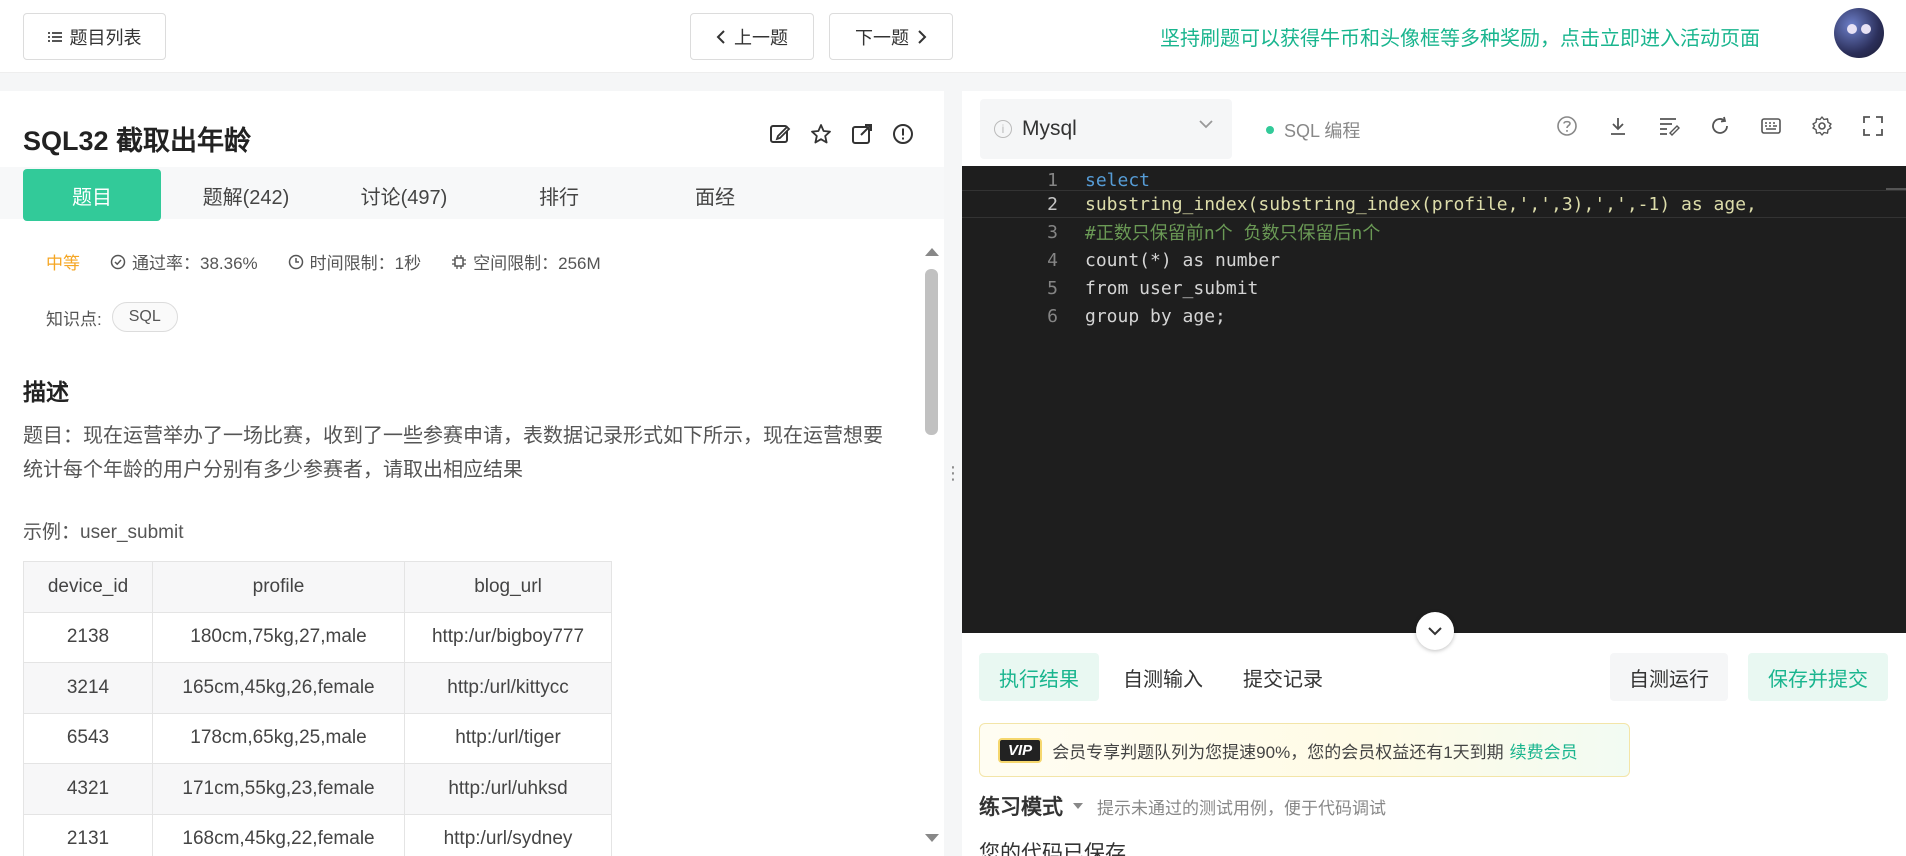  What do you see at coordinates (1304, 750) in the screenshot?
I see `vip-notice: VIP 会员专享判题队列为您提速90%，您的会员权益还有1天到期 续费会员` at bounding box center [1304, 750].